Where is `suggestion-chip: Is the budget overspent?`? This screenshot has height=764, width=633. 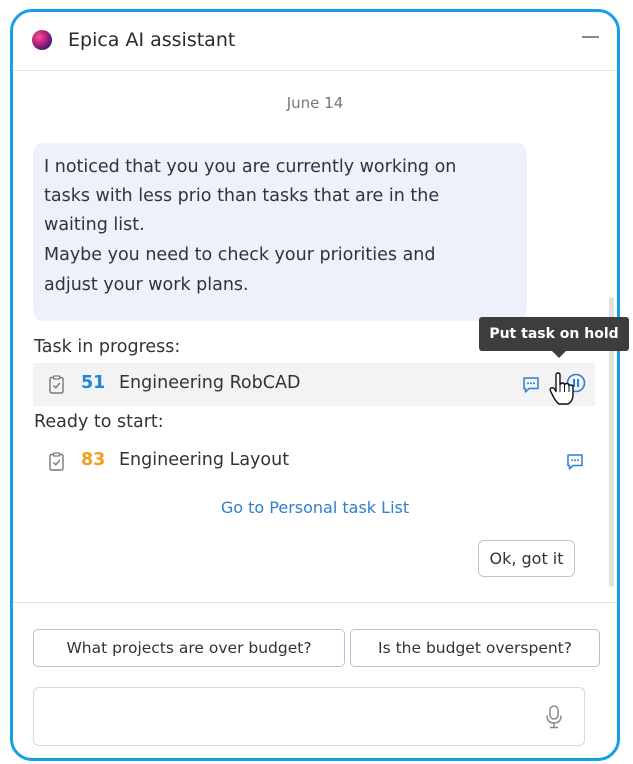 suggestion-chip: Is the budget overspent? is located at coordinates (475, 648).